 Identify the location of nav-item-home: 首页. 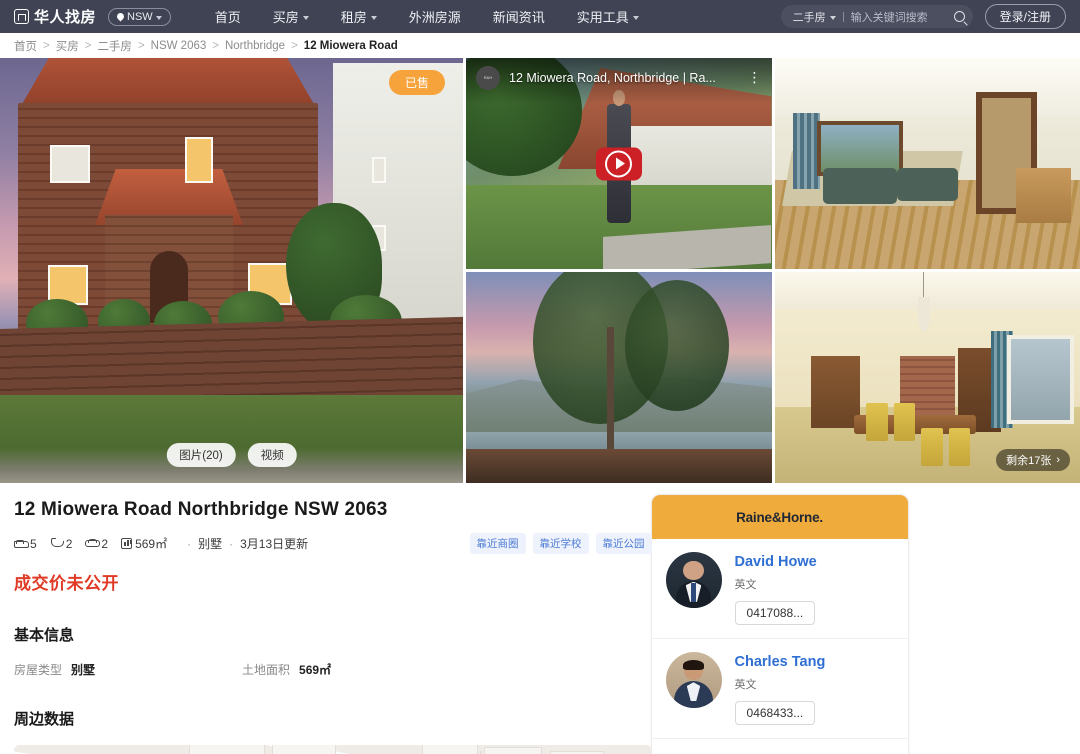
(228, 16).